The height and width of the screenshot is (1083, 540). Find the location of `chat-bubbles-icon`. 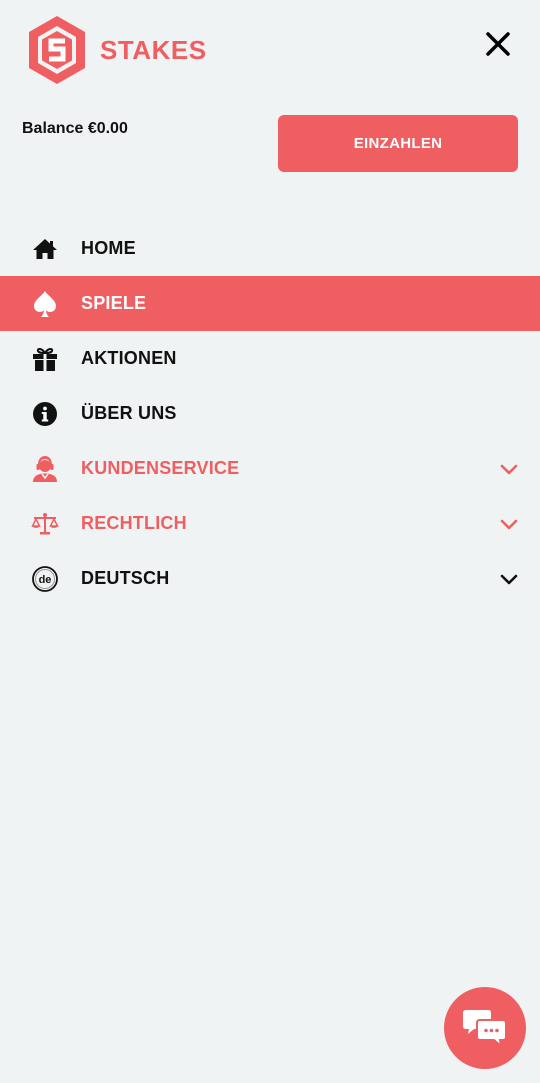

chat-bubbles-icon is located at coordinates (485, 1029).